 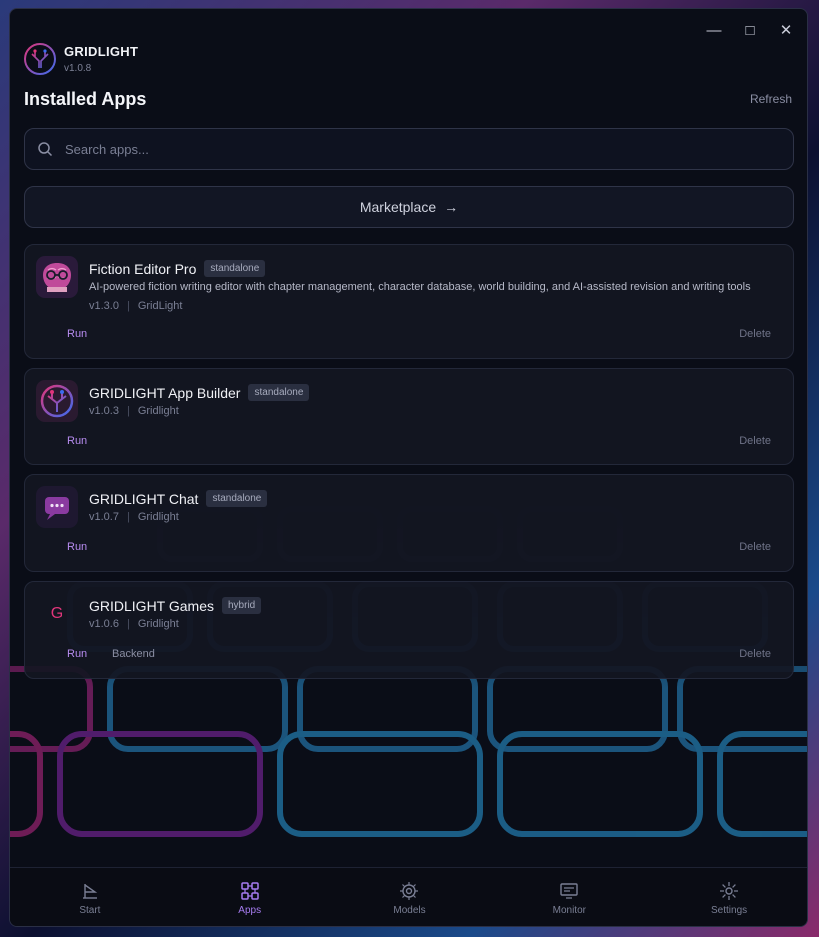 I want to click on gridlight-builder-icon, so click(x=57, y=401).